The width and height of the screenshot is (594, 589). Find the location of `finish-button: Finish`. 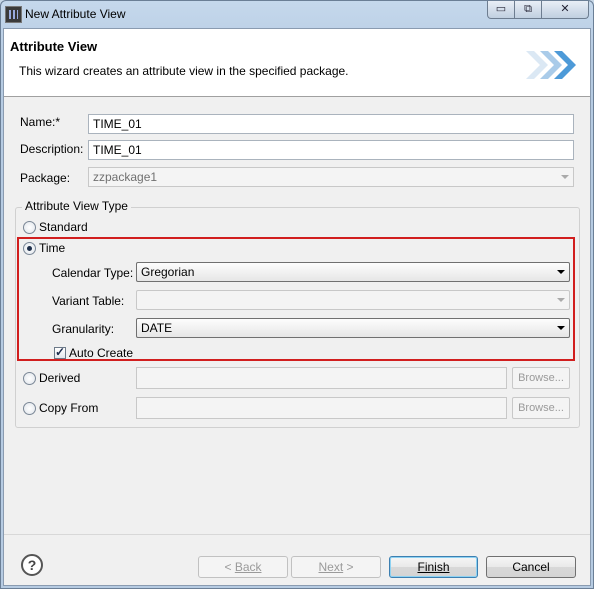

finish-button: Finish is located at coordinates (433, 567).